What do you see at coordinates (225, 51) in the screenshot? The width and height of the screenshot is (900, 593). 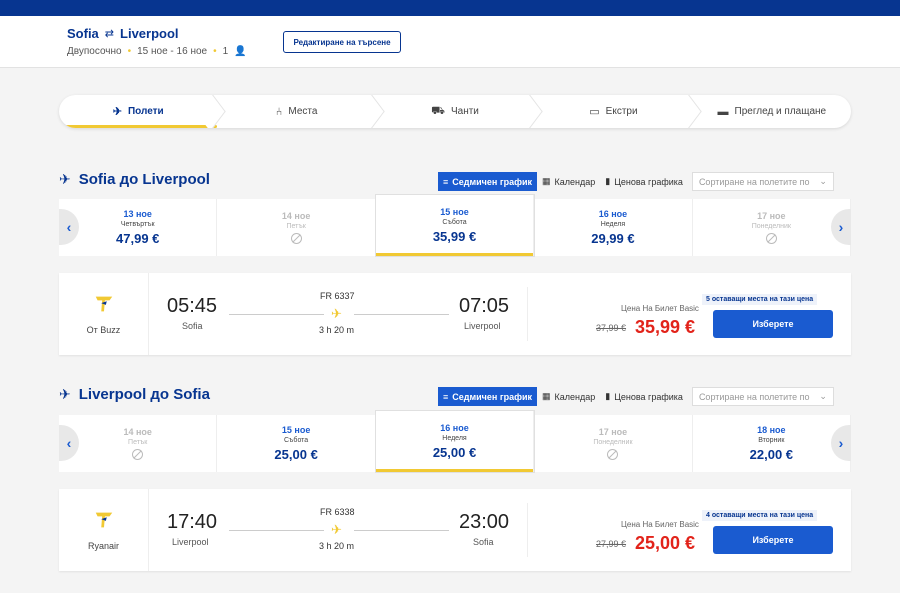 I see `passenger-count: 1` at bounding box center [225, 51].